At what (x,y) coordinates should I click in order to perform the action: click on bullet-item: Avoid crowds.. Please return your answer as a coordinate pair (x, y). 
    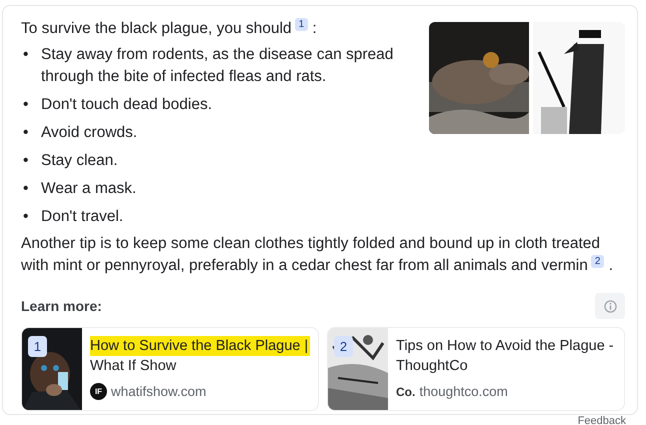
    Looking at the image, I should click on (89, 133).